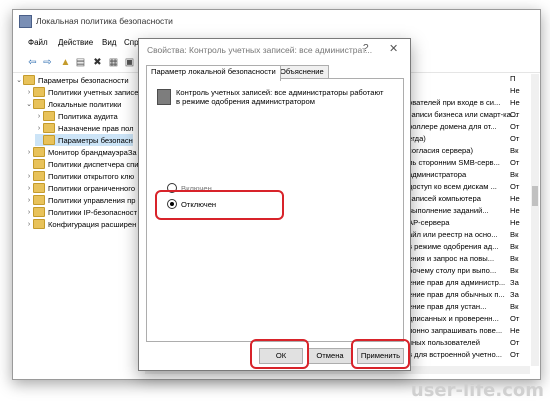 Image resolution: width=550 pixels, height=407 pixels. I want to click on tree-item: › Политика аудита, so click(76, 116).